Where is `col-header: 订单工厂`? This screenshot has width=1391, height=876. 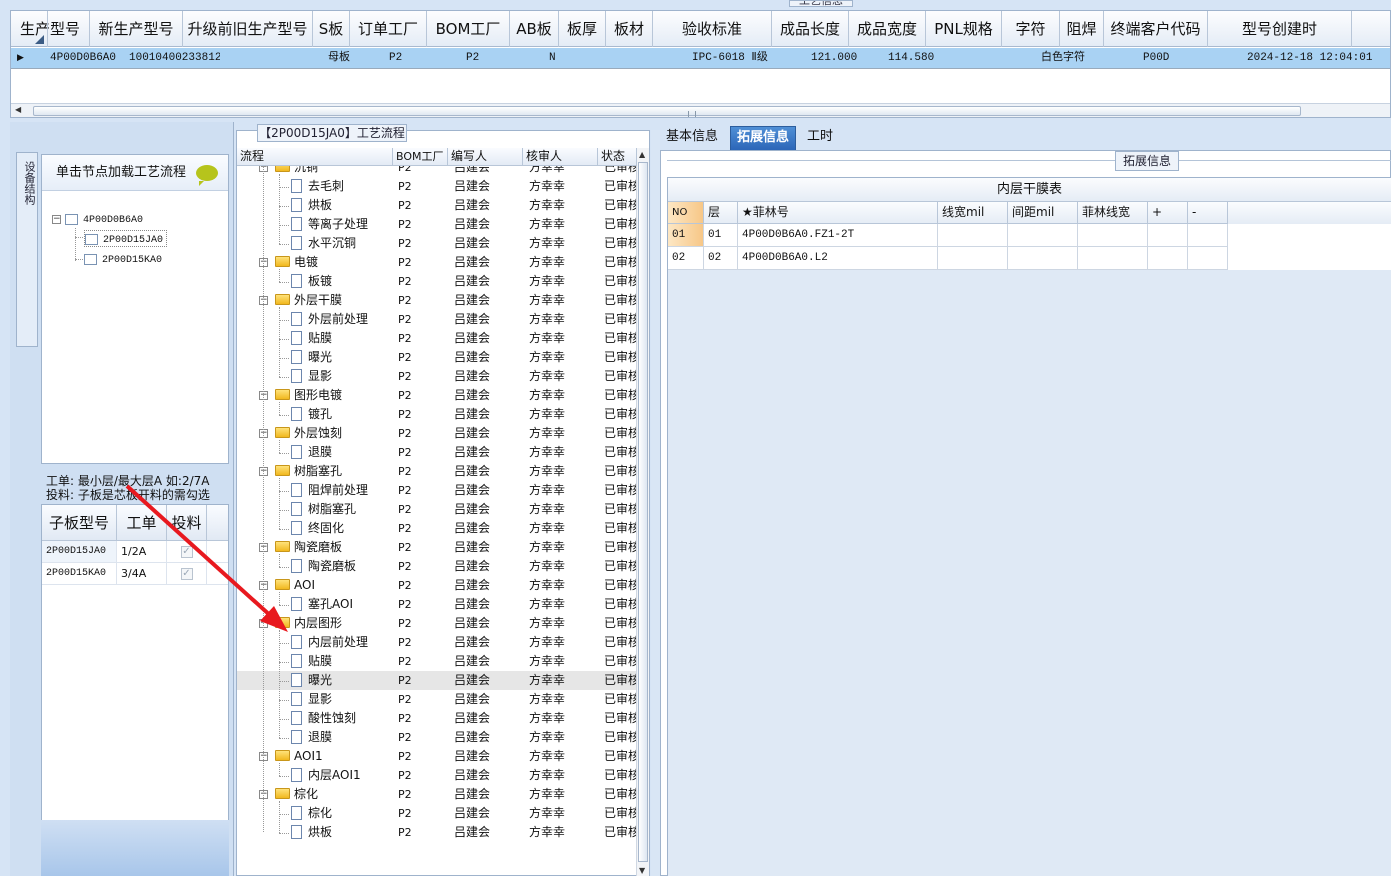
col-header: 订单工厂 is located at coordinates (388, 29).